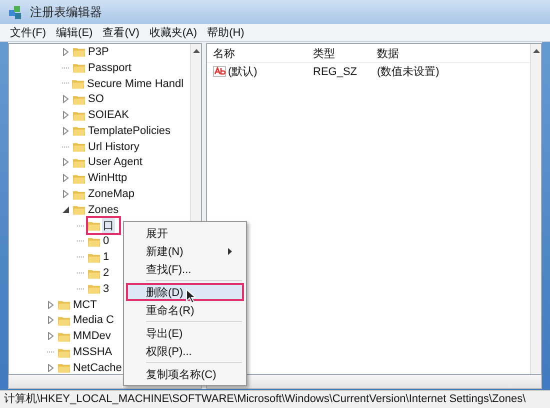 The height and width of the screenshot is (408, 550). I want to click on tree-item: TemplatePolicies, so click(129, 130).